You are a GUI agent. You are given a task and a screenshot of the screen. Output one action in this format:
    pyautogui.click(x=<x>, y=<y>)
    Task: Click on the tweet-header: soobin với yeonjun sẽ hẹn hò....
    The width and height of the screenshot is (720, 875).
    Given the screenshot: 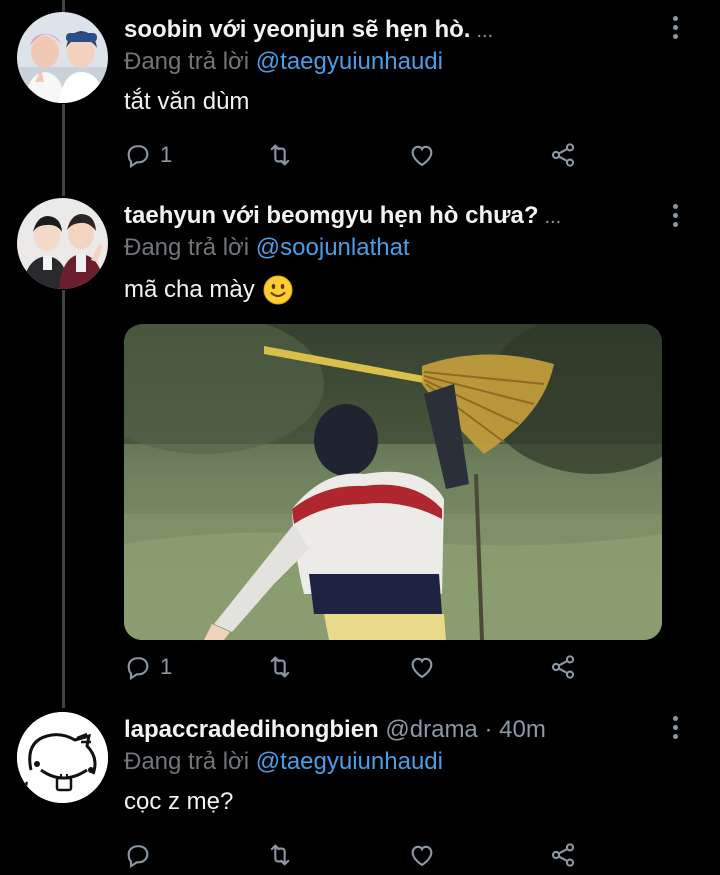 What is the action you would take?
    pyautogui.click(x=397, y=30)
    